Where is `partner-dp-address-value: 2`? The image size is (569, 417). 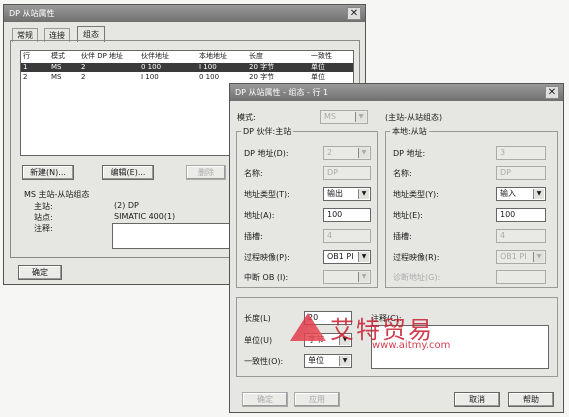
partner-dp-address-value: 2 is located at coordinates (330, 152).